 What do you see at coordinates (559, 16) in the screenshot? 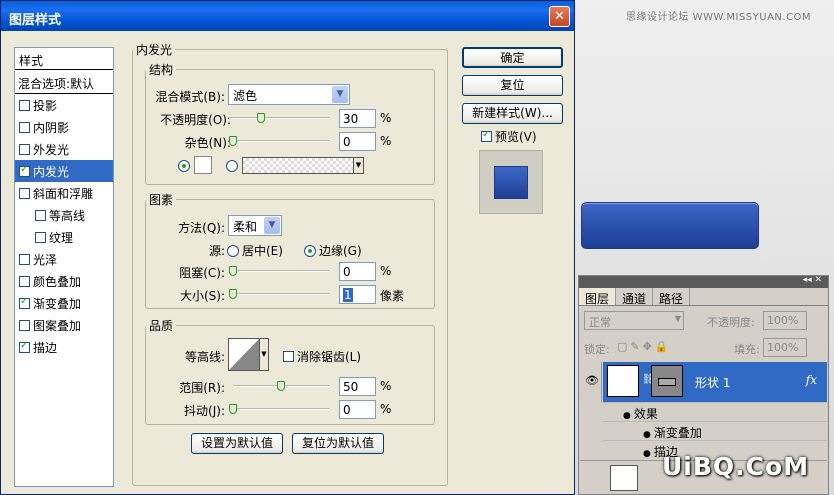
I see `close-button: ✕` at bounding box center [559, 16].